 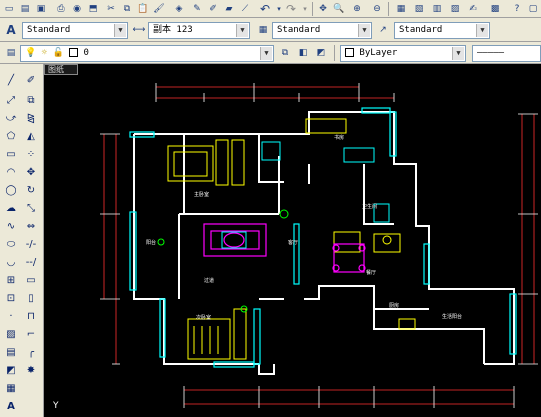 I want to click on construction-line-icon: ⤢, so click(x=11, y=100).